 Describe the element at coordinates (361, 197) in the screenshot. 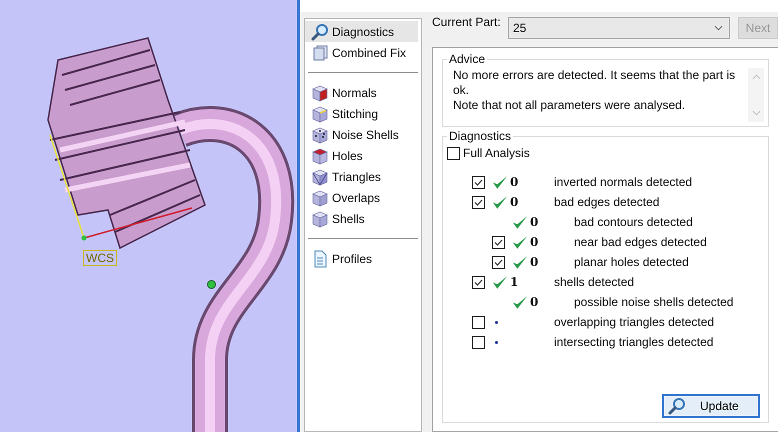

I see `sidebar-item: Overlaps` at that location.